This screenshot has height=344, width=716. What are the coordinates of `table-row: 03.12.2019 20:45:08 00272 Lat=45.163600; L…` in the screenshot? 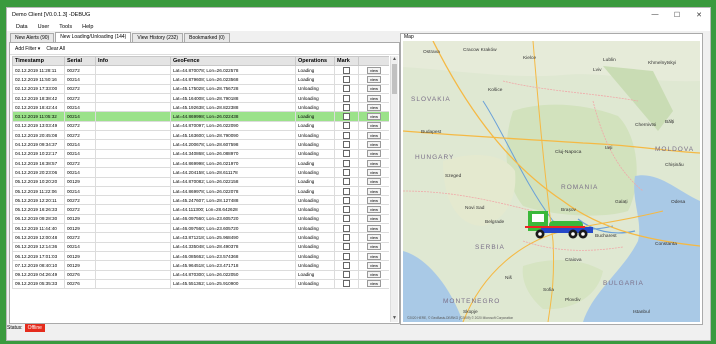 It's located at (200, 135).